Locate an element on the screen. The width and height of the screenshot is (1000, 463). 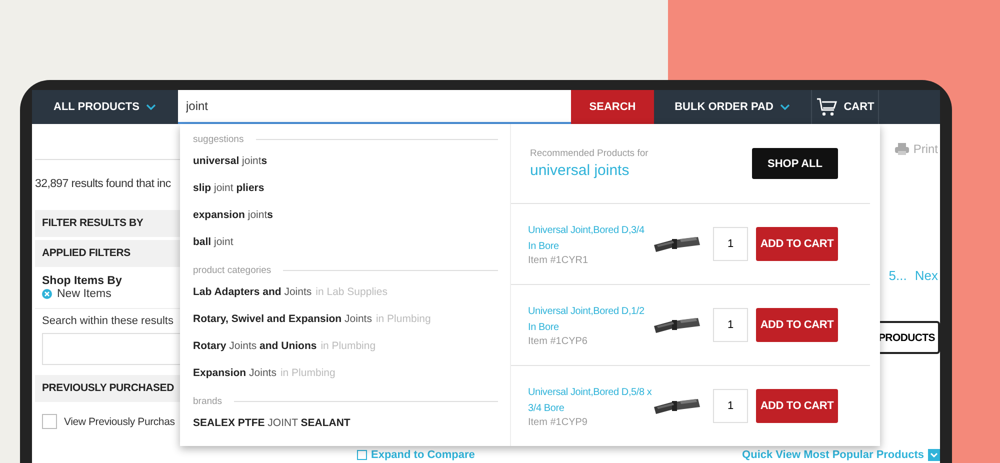
section-heading: product categories is located at coordinates (232, 270).